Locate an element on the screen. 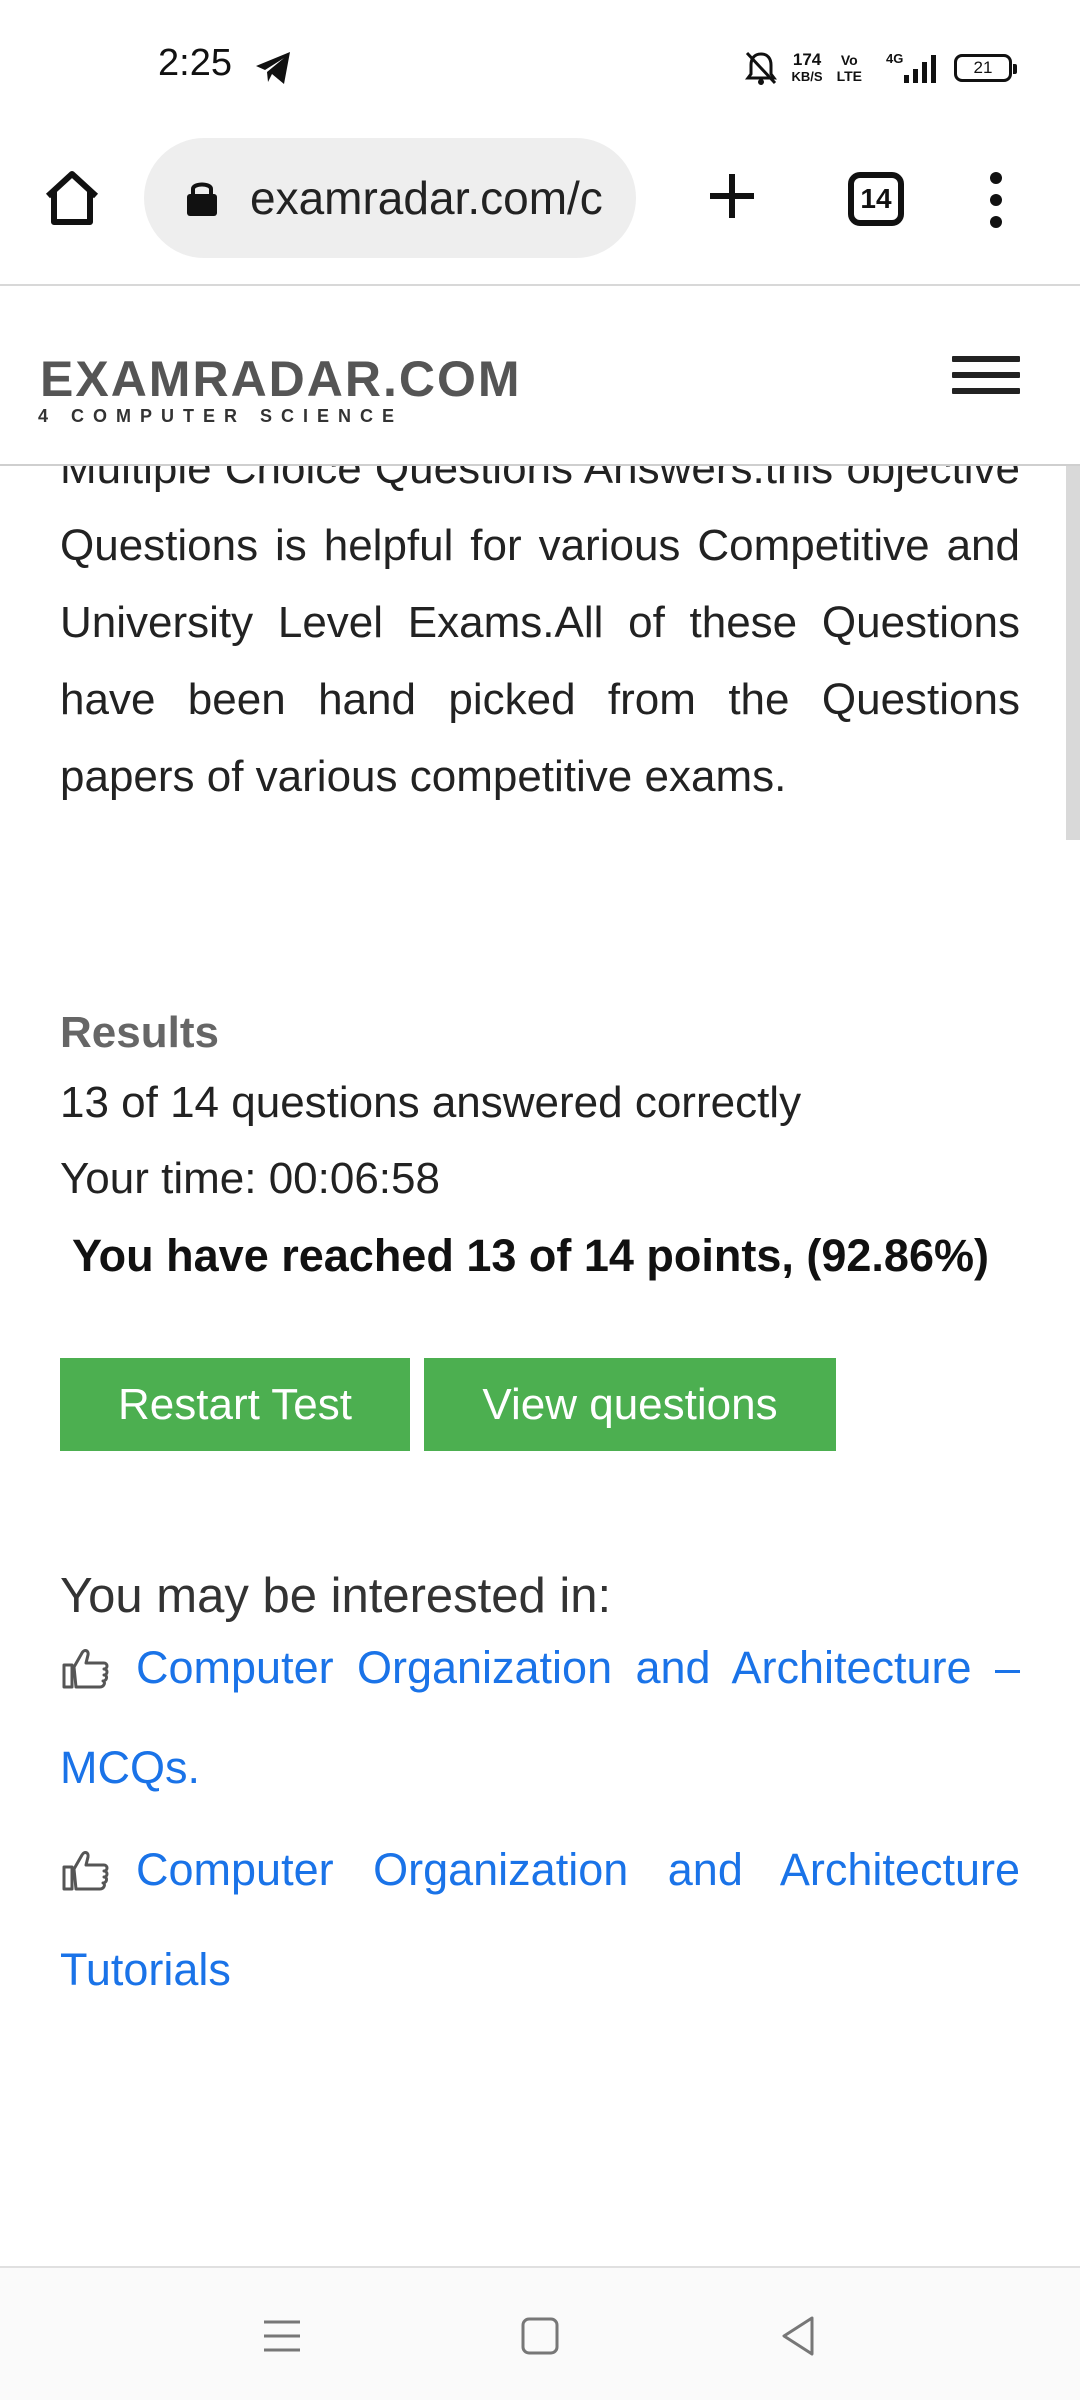 This screenshot has height=2400, width=1080. site-header: EXAMRADAR.COM 4 COMPUTER SCIENCE is located at coordinates (540, 377).